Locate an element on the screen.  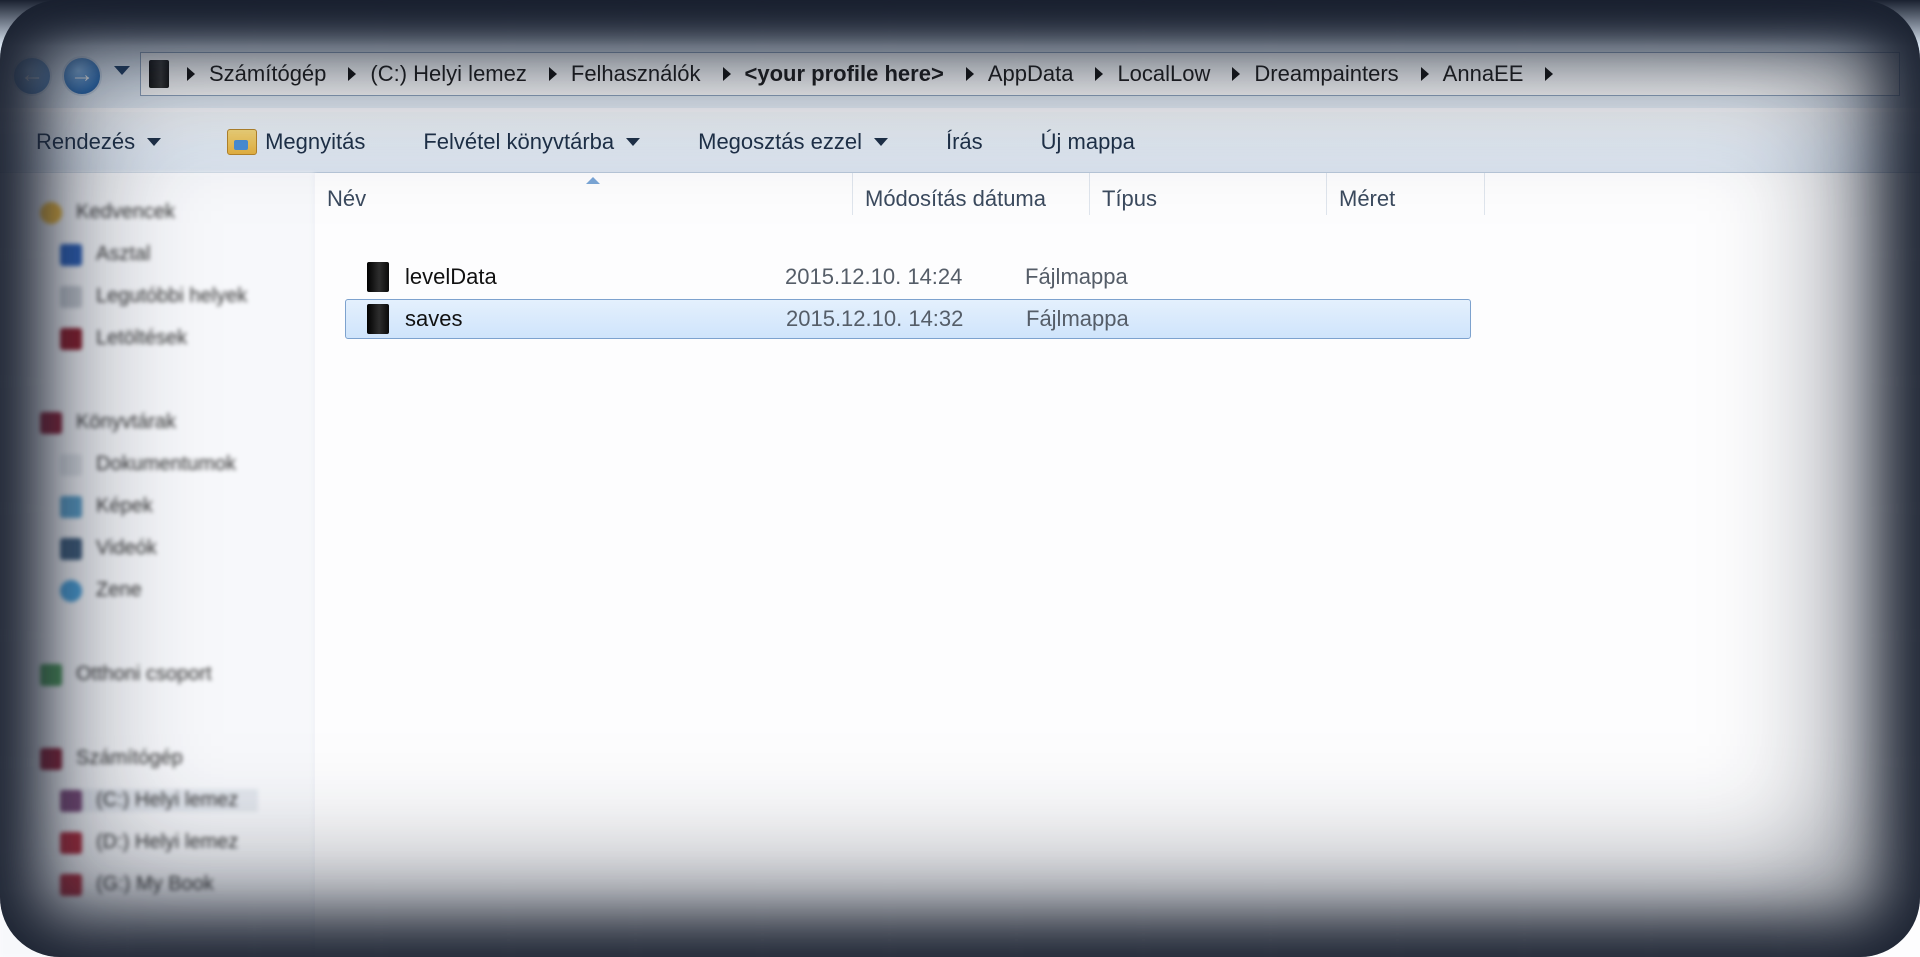
nav-item-music: Zene is located at coordinates (101, 590).